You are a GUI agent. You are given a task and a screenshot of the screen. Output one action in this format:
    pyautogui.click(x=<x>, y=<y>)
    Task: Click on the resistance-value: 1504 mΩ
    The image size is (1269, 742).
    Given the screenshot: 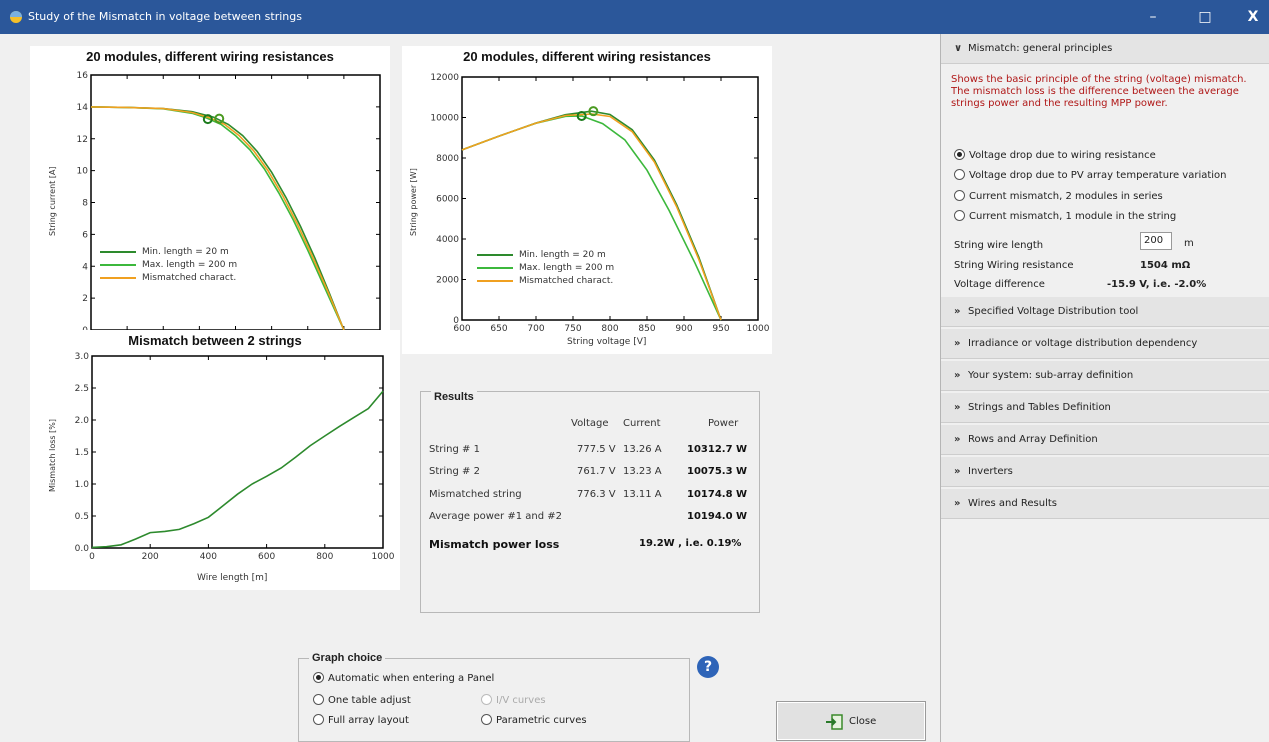 What is the action you would take?
    pyautogui.click(x=1165, y=265)
    